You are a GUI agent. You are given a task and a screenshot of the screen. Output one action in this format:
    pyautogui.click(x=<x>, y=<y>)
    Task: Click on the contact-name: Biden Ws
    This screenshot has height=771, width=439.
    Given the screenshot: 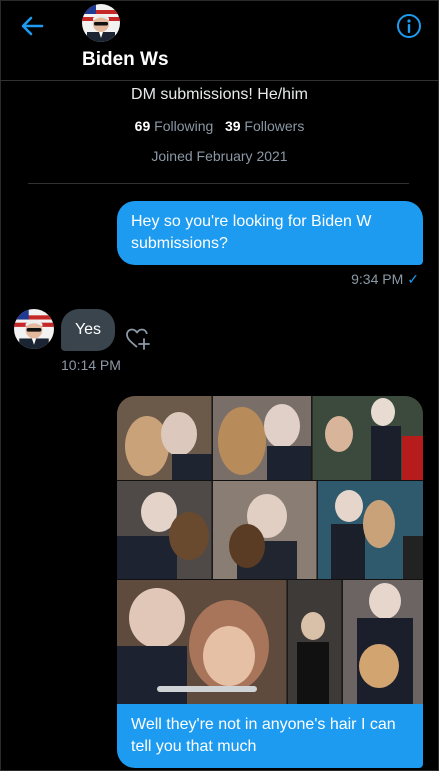 What is the action you would take?
    pyautogui.click(x=125, y=59)
    